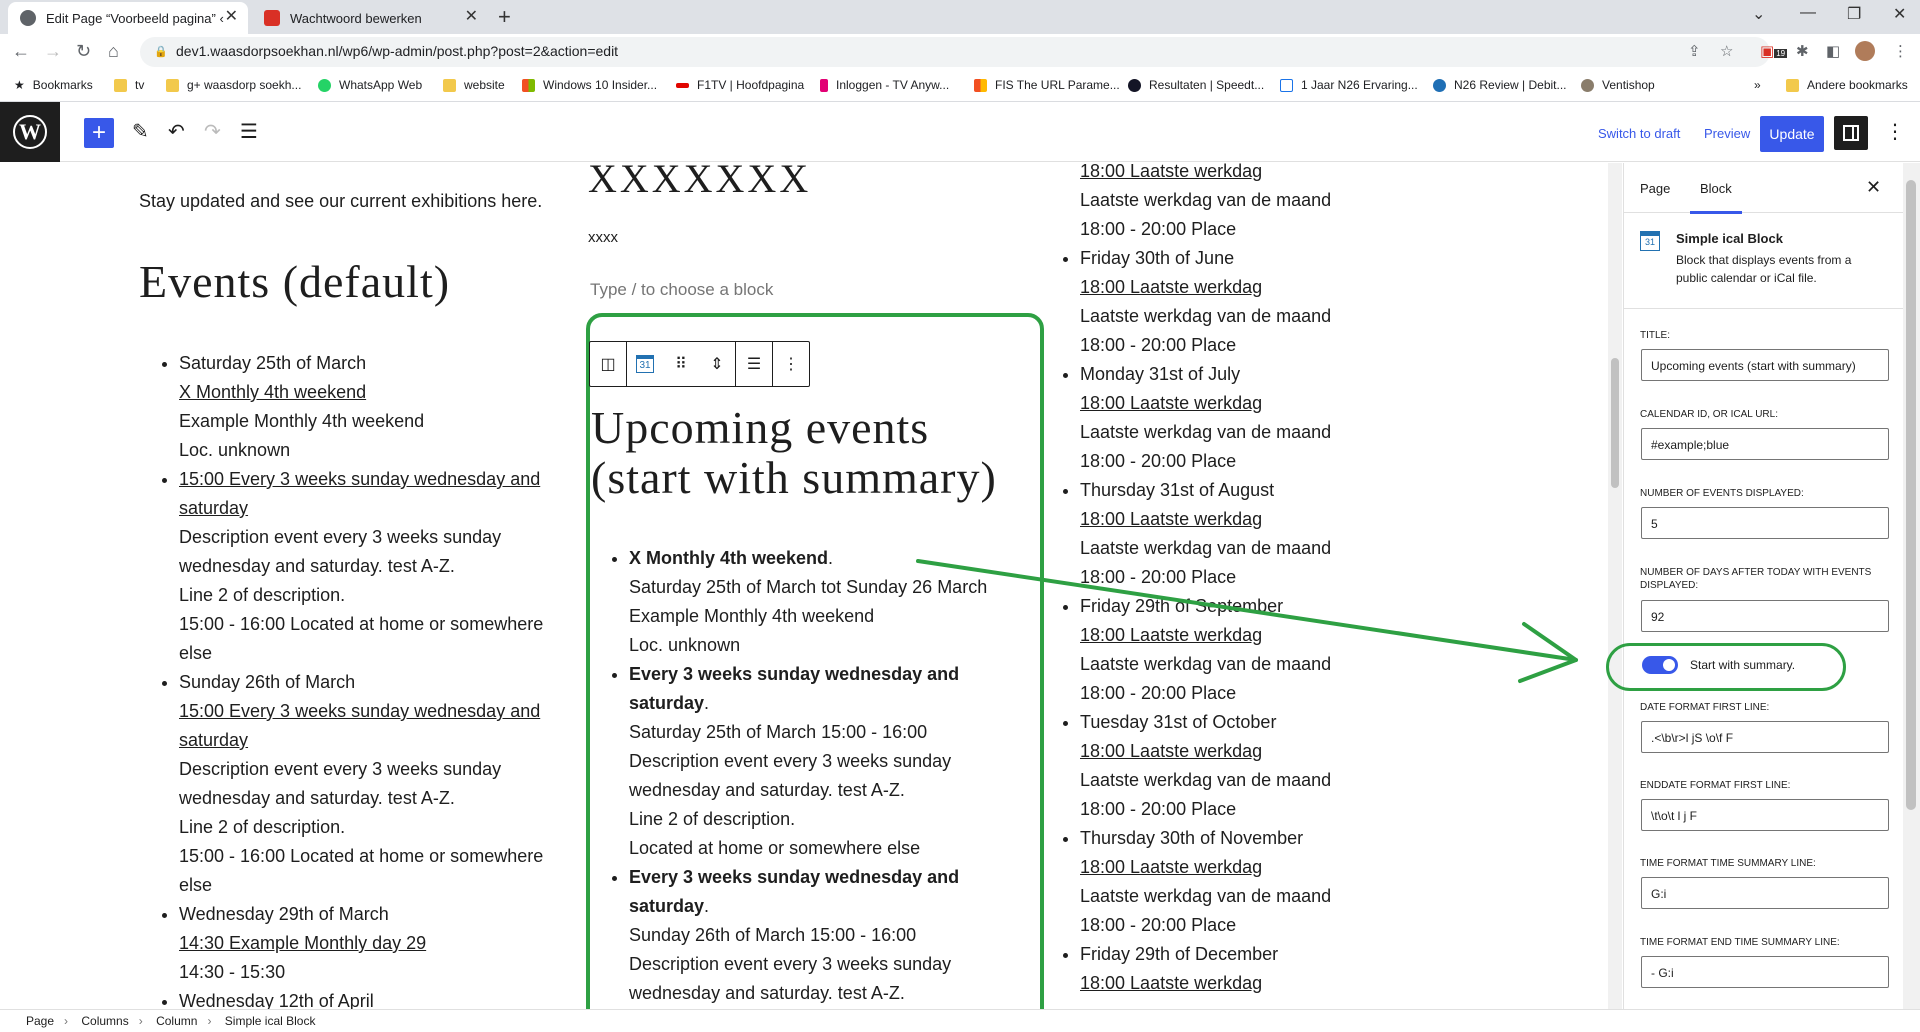 The image size is (1920, 1032). Describe the element at coordinates (1694, 51) in the screenshot. I see `share-icon: ⇪` at that location.